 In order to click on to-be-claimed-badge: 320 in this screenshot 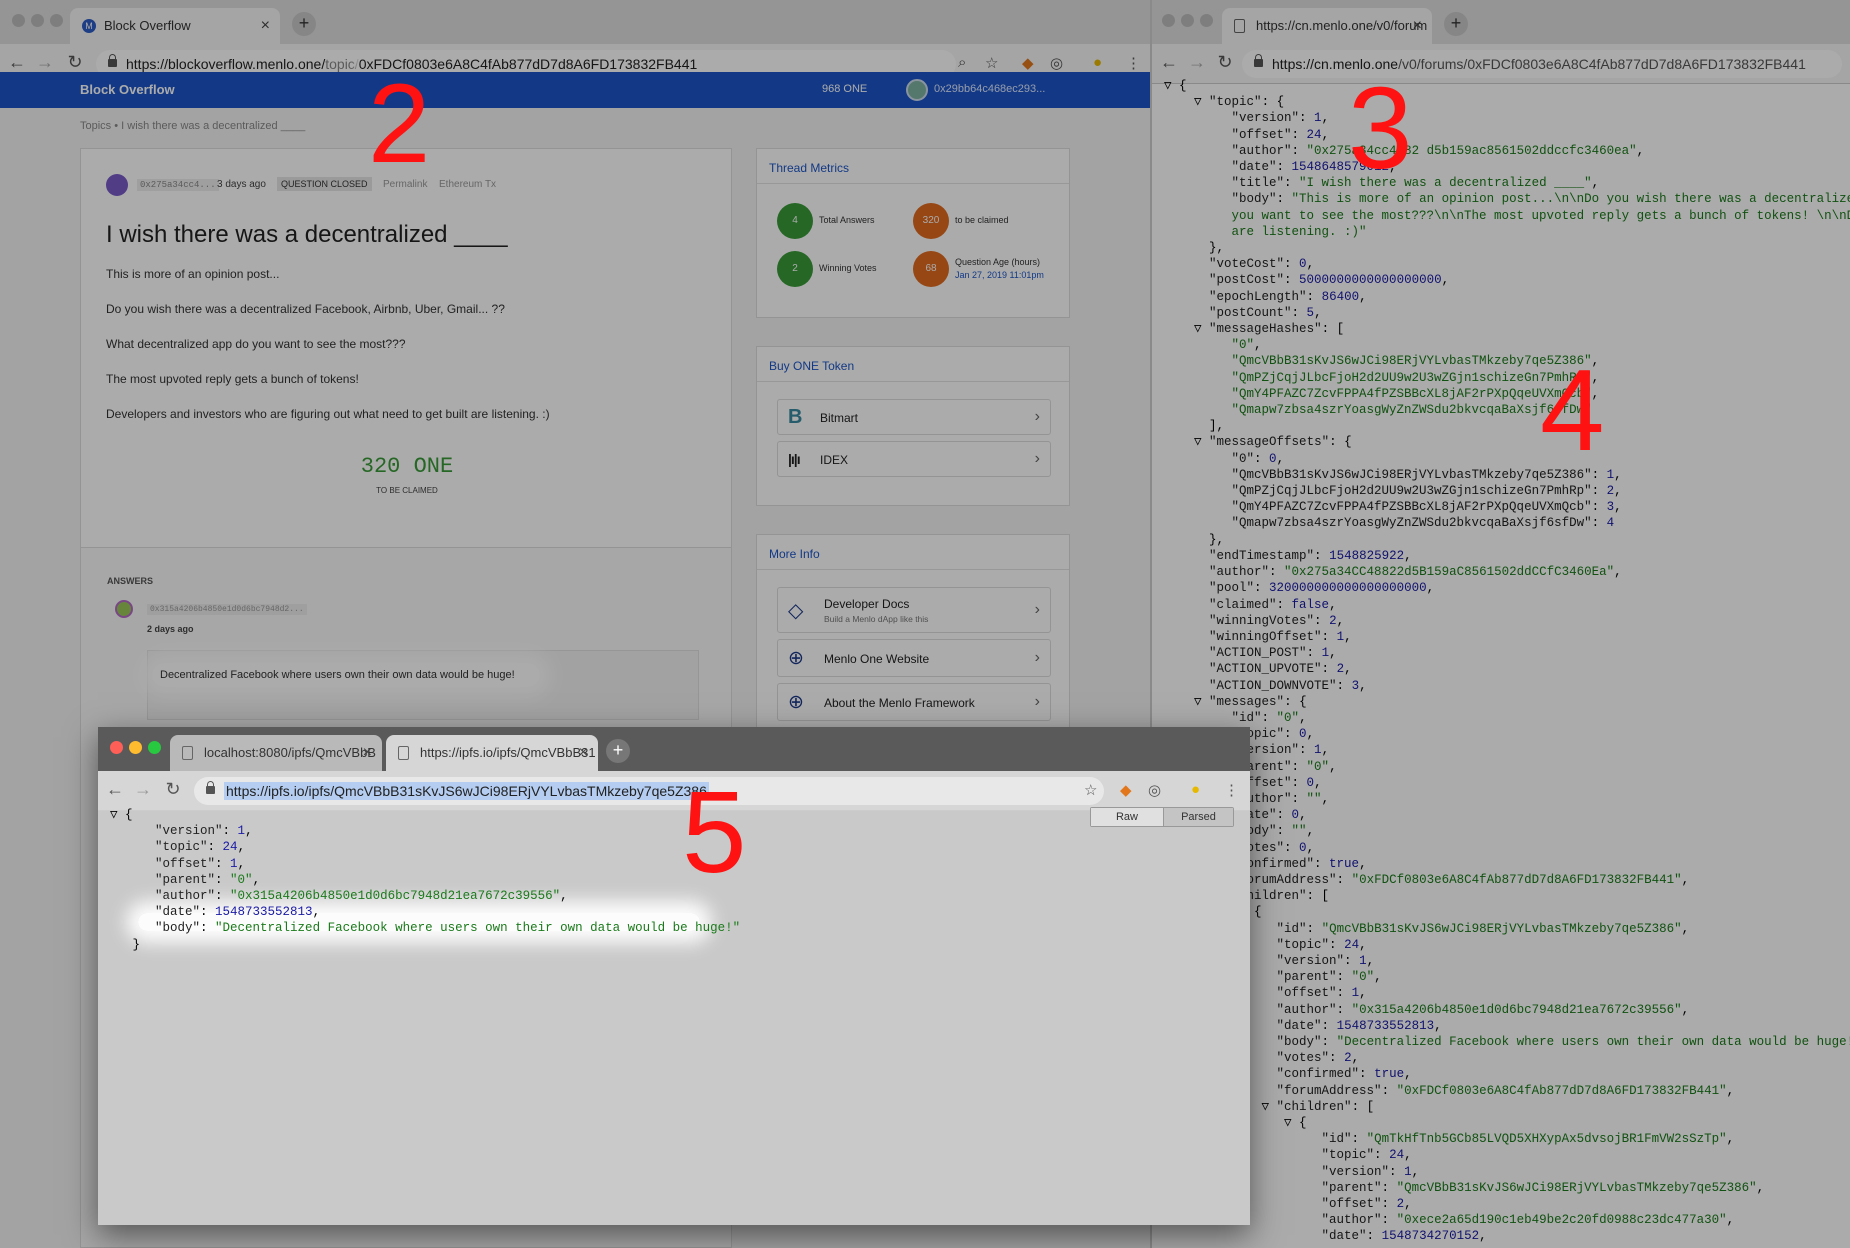, I will do `click(931, 221)`.